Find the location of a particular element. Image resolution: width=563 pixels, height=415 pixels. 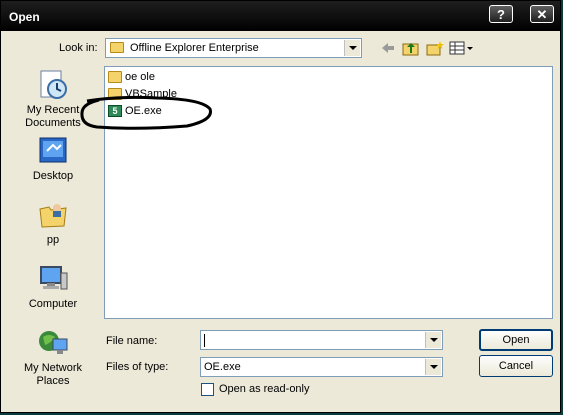

file-name: VBSample is located at coordinates (151, 94).